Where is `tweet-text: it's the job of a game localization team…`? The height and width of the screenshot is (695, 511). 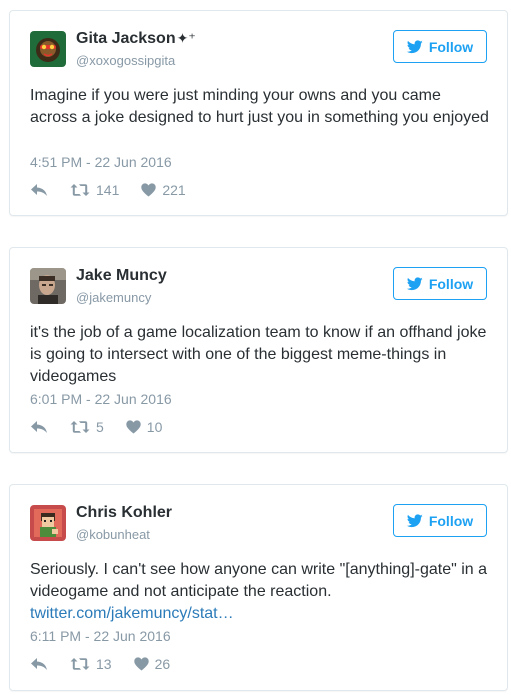
tweet-text: it's the job of a game localization team… is located at coordinates (258, 354).